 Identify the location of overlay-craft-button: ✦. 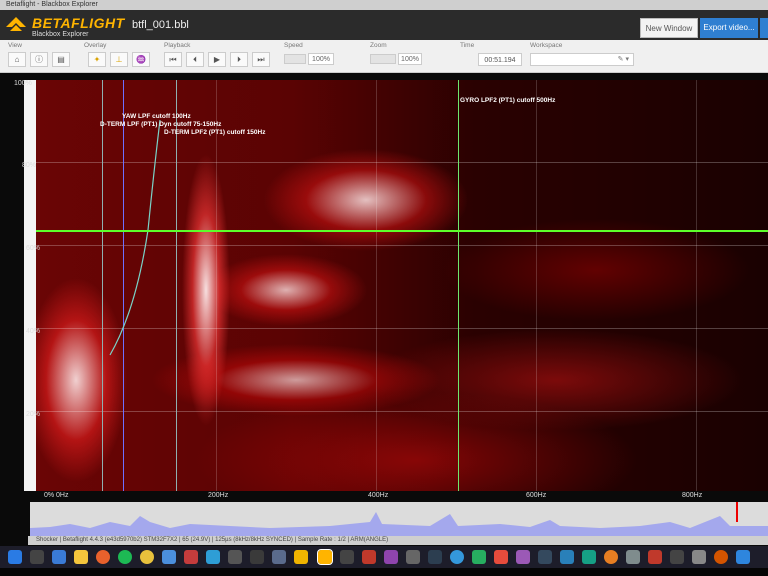
(97, 59).